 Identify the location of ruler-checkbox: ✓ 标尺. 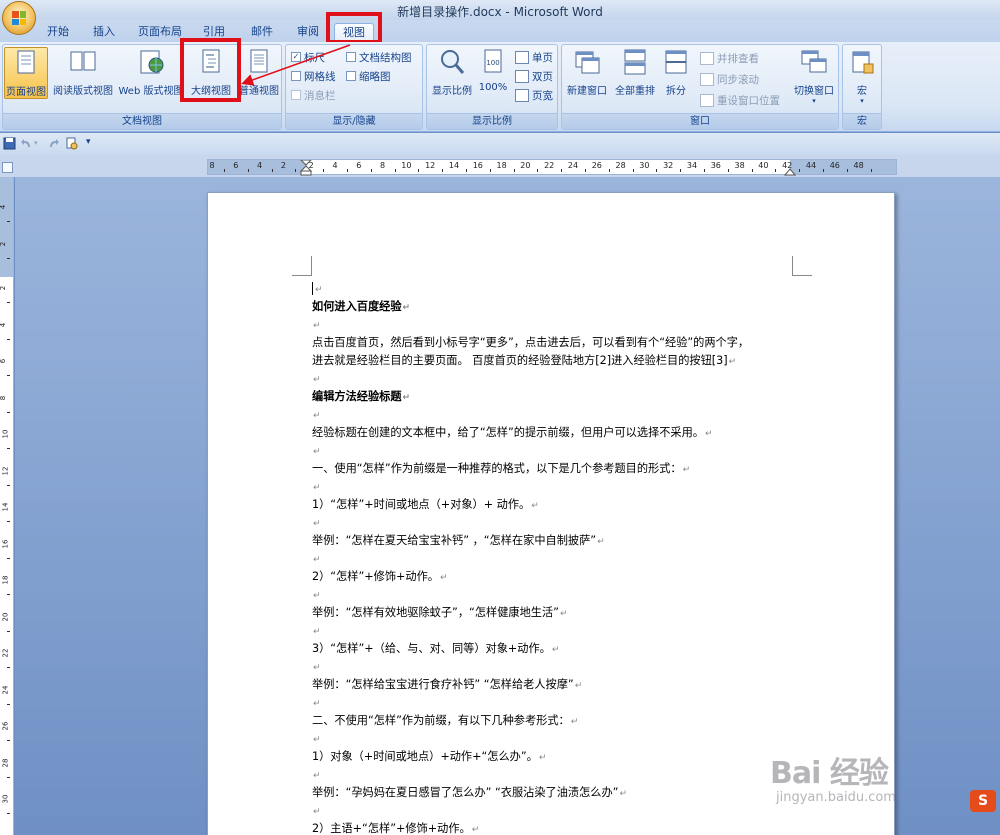
(308, 57).